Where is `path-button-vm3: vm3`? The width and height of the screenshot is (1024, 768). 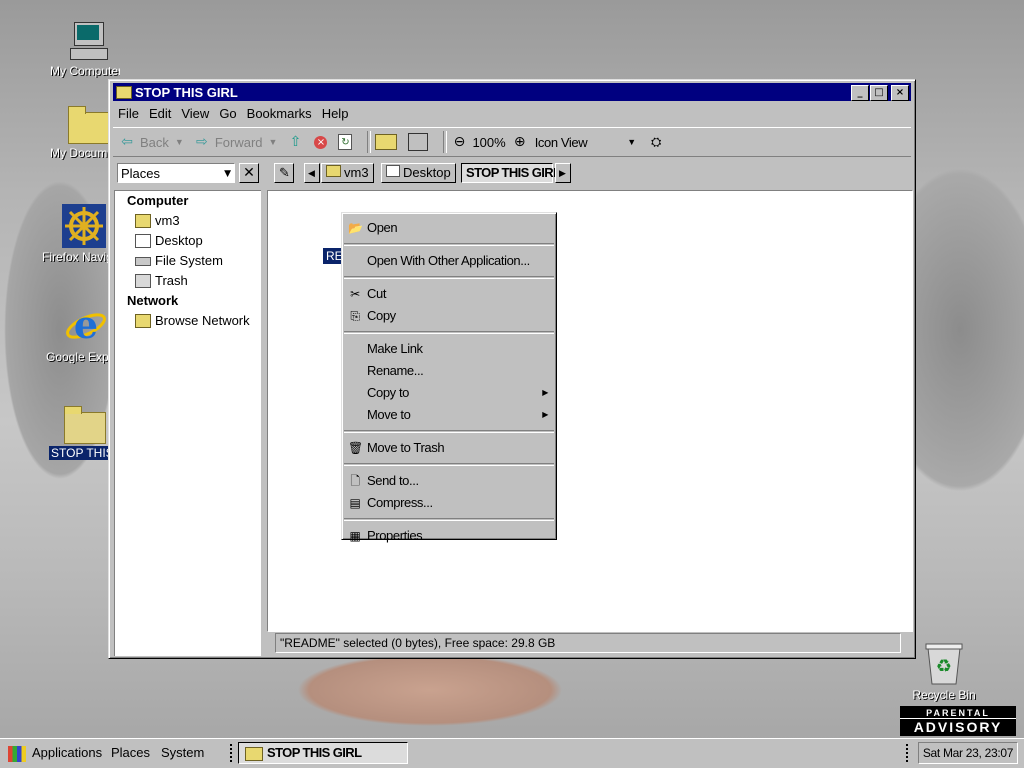 path-button-vm3: vm3 is located at coordinates (347, 173).